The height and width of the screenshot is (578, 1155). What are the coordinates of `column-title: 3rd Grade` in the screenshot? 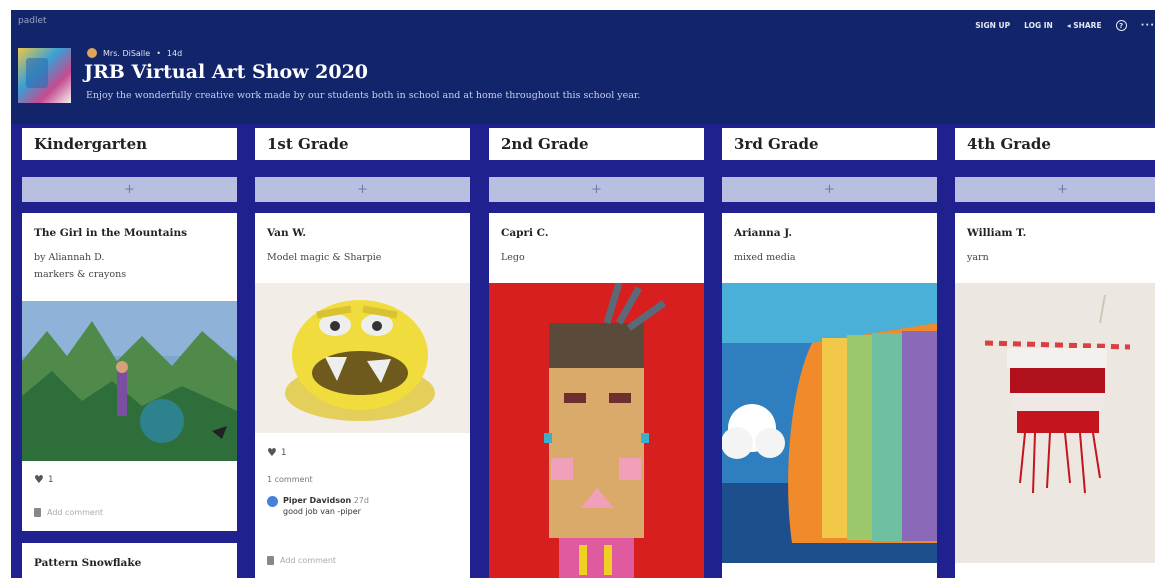 It's located at (829, 144).